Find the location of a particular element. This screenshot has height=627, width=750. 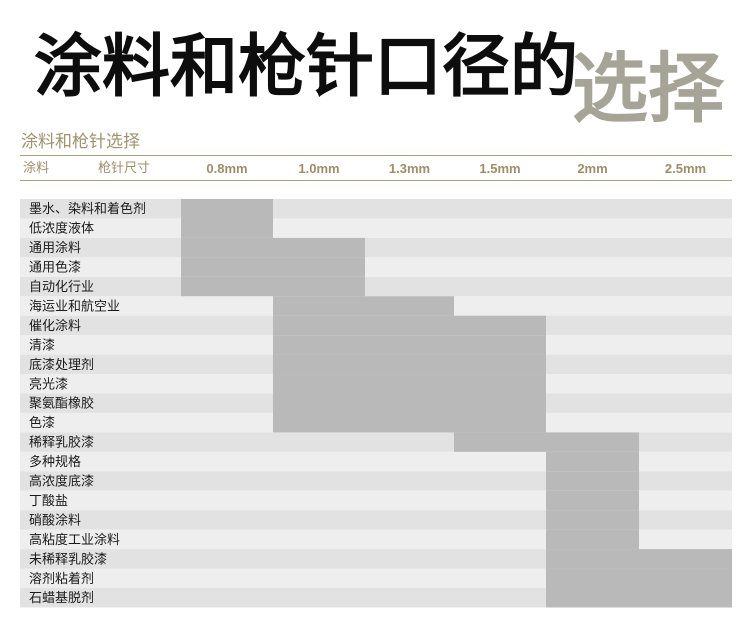

coating-label: 低浓度液体 is located at coordinates (61, 229).